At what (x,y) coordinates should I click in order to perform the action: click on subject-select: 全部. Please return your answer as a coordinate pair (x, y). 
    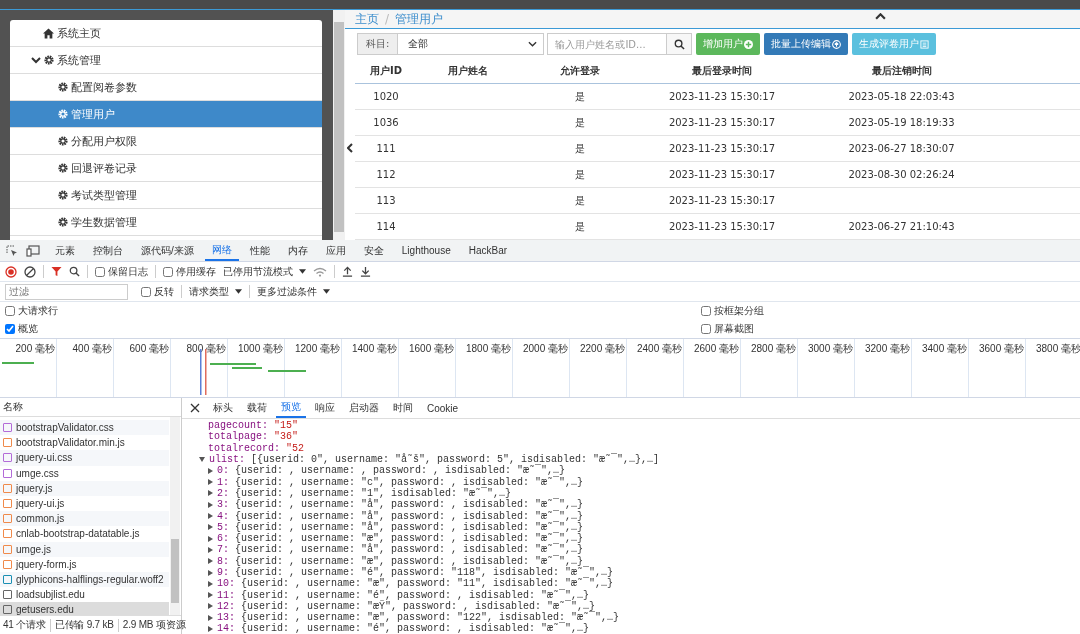
    Looking at the image, I should click on (471, 44).